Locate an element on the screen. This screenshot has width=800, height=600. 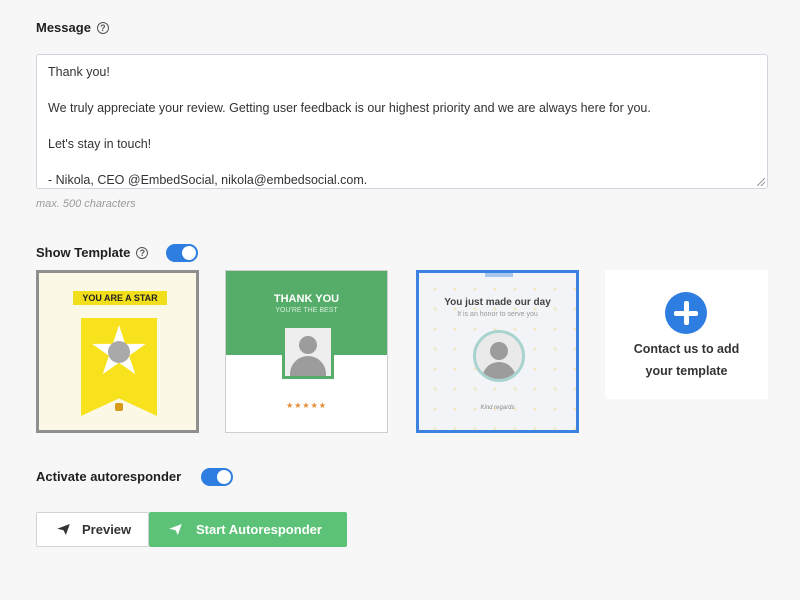
template-thank-you-option: THANK YOU YOU'RE THE BEST ★★★★★ is located at coordinates (306, 351).